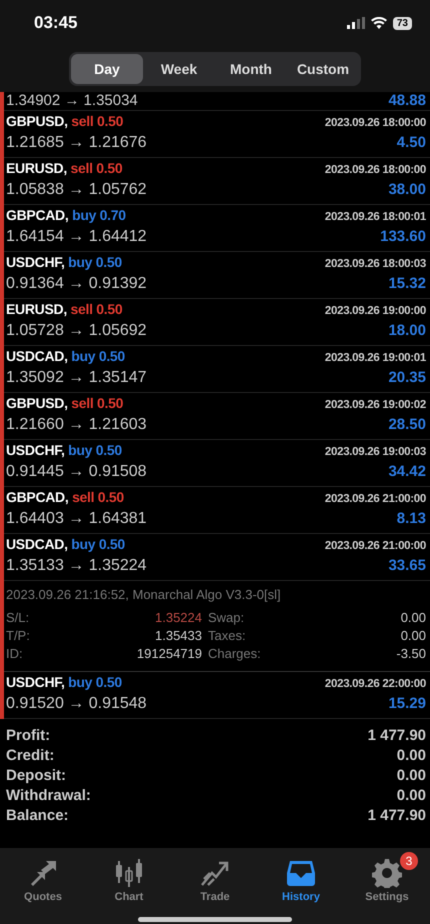 Image resolution: width=430 pixels, height=924 pixels. Describe the element at coordinates (411, 518) in the screenshot. I see `profit-value: 8.13` at that location.